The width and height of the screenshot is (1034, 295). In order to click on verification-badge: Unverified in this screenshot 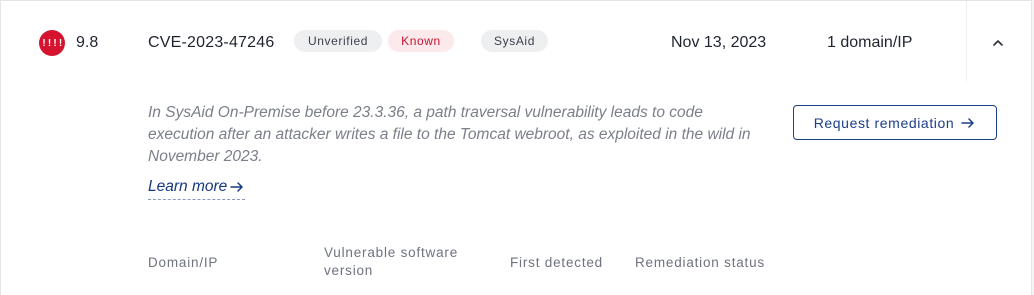, I will do `click(338, 41)`.